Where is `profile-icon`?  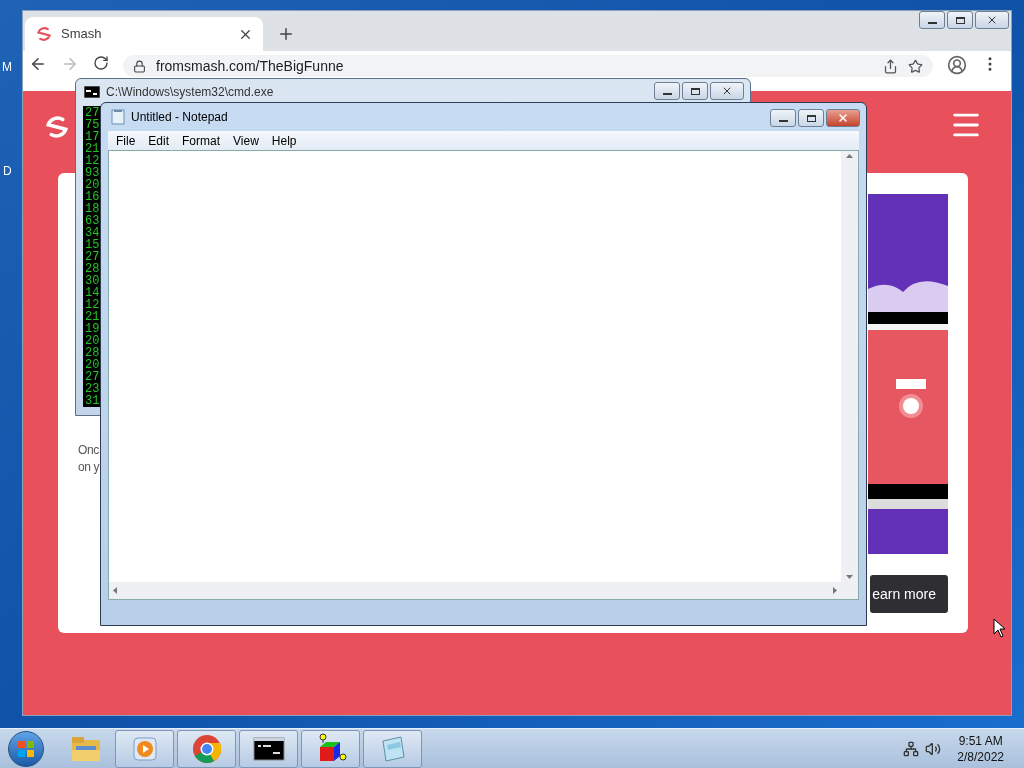 profile-icon is located at coordinates (957, 65).